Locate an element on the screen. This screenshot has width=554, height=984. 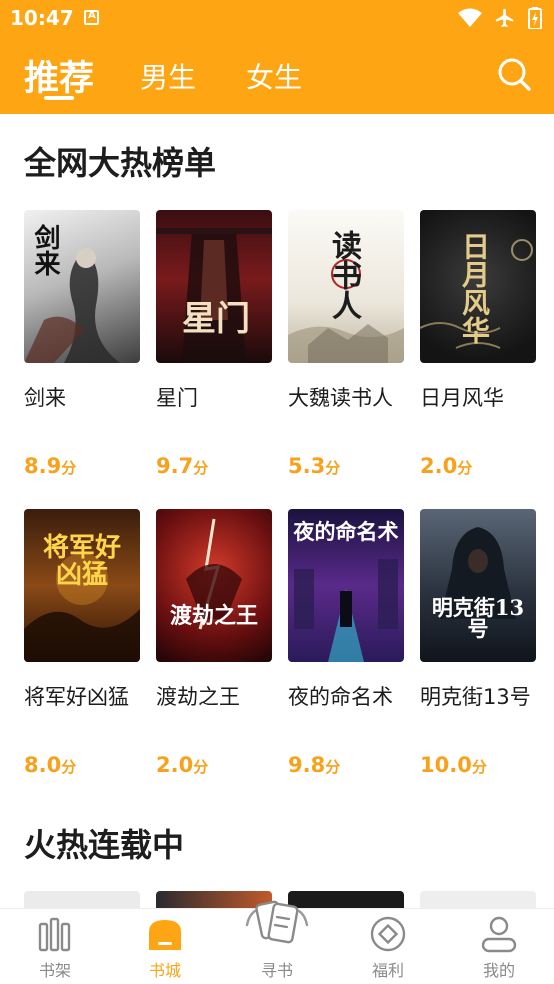
book-title: 渡劫之王 is located at coordinates (215, 697).